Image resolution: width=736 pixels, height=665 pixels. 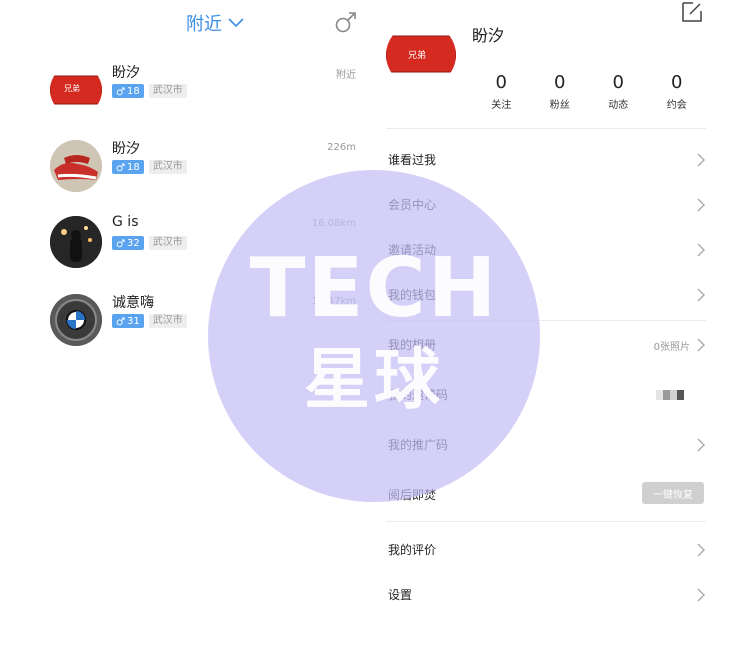 What do you see at coordinates (204, 24) in the screenshot?
I see `nearby-title-label: 附近` at bounding box center [204, 24].